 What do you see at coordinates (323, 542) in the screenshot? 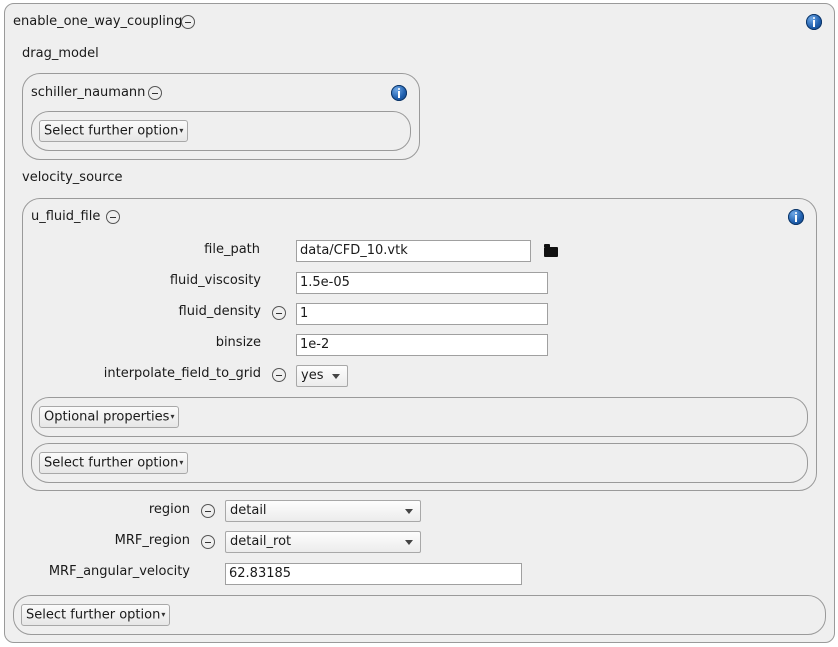
I see `mrf-region-select: detail_rot` at bounding box center [323, 542].